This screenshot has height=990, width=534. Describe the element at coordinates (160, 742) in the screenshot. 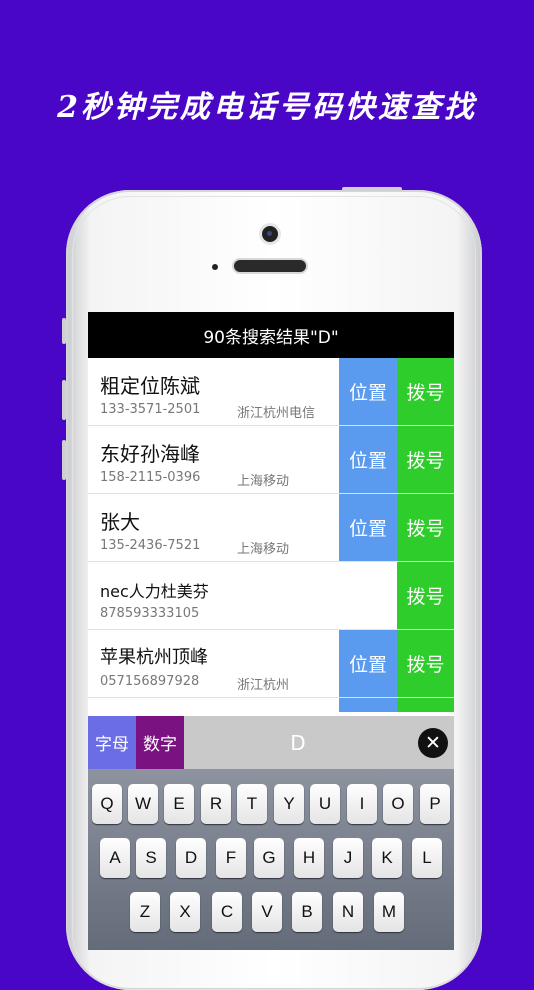

I see `numbers-mode-tab: 数字` at that location.